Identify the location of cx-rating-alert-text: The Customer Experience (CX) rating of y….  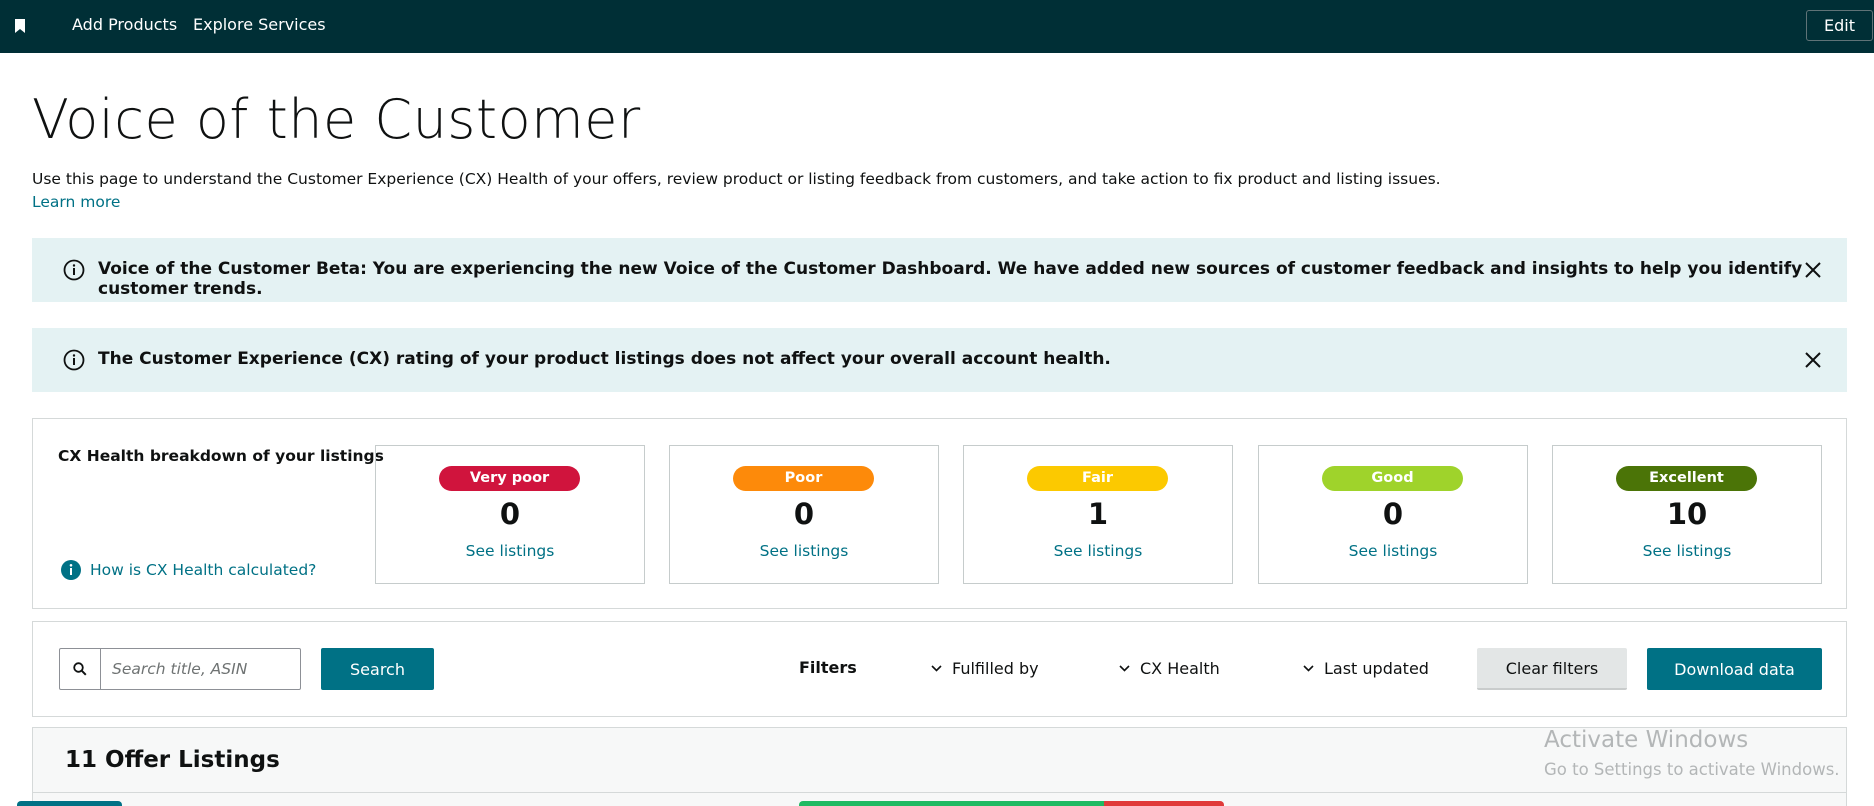
(604, 359).